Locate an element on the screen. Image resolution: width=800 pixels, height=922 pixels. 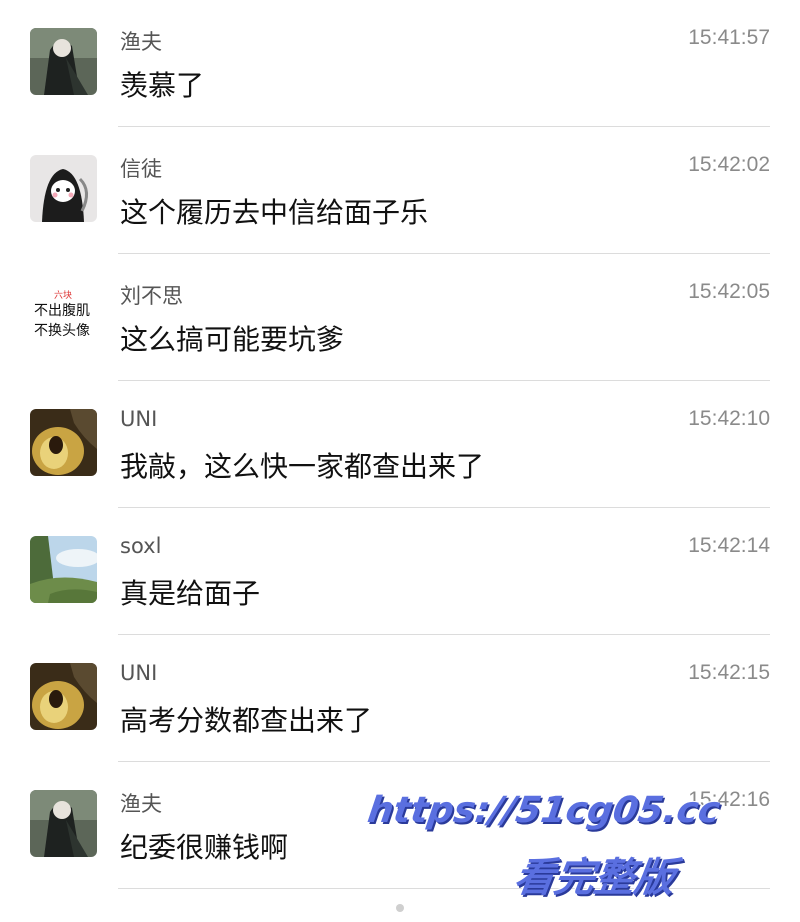
sender-name: soxl is located at coordinates (140, 546).